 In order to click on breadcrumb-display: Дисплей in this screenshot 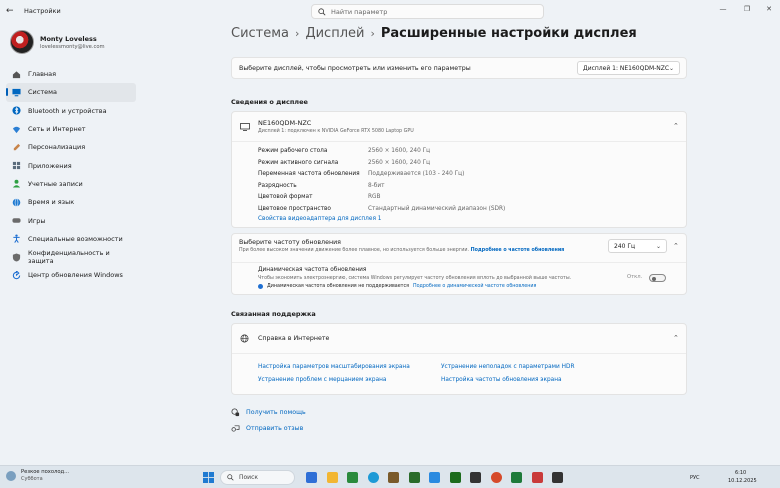, I will do `click(334, 33)`.